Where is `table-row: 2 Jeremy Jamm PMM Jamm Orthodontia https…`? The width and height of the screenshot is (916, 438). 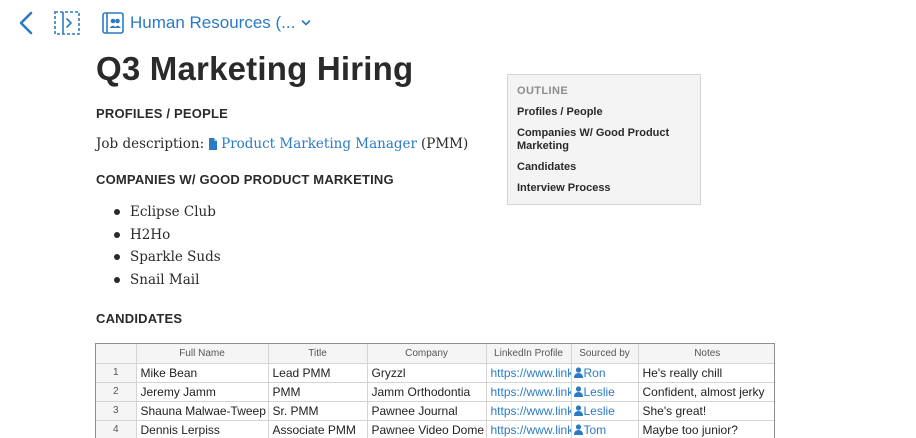 table-row: 2 Jeremy Jamm PMM Jamm Orthodontia https… is located at coordinates (435, 392).